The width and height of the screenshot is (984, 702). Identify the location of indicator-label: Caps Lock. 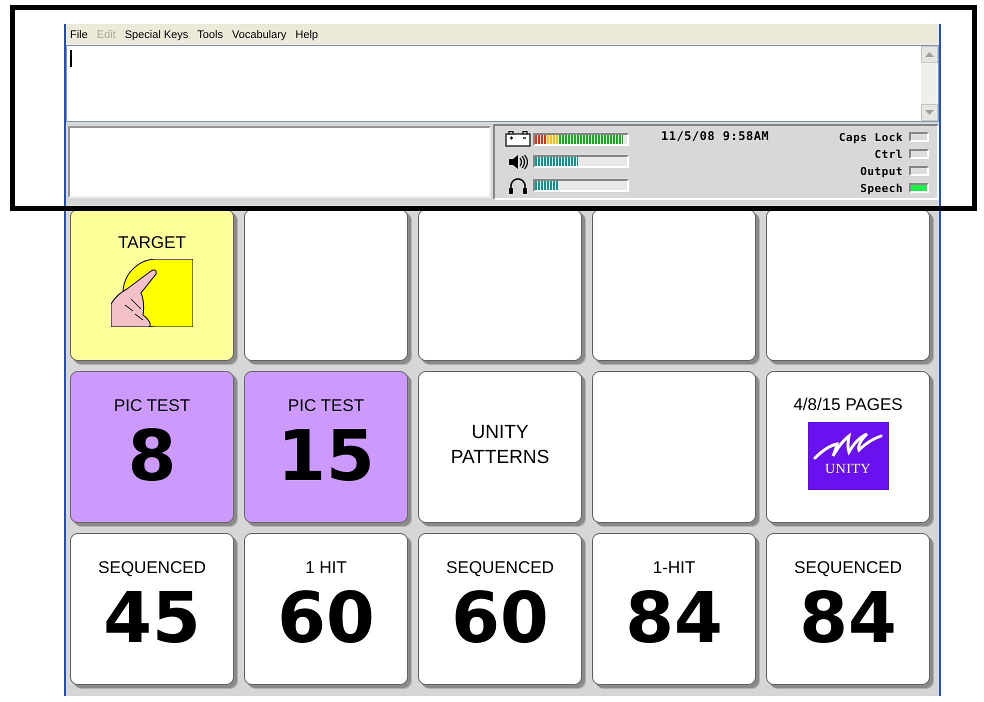
(870, 137).